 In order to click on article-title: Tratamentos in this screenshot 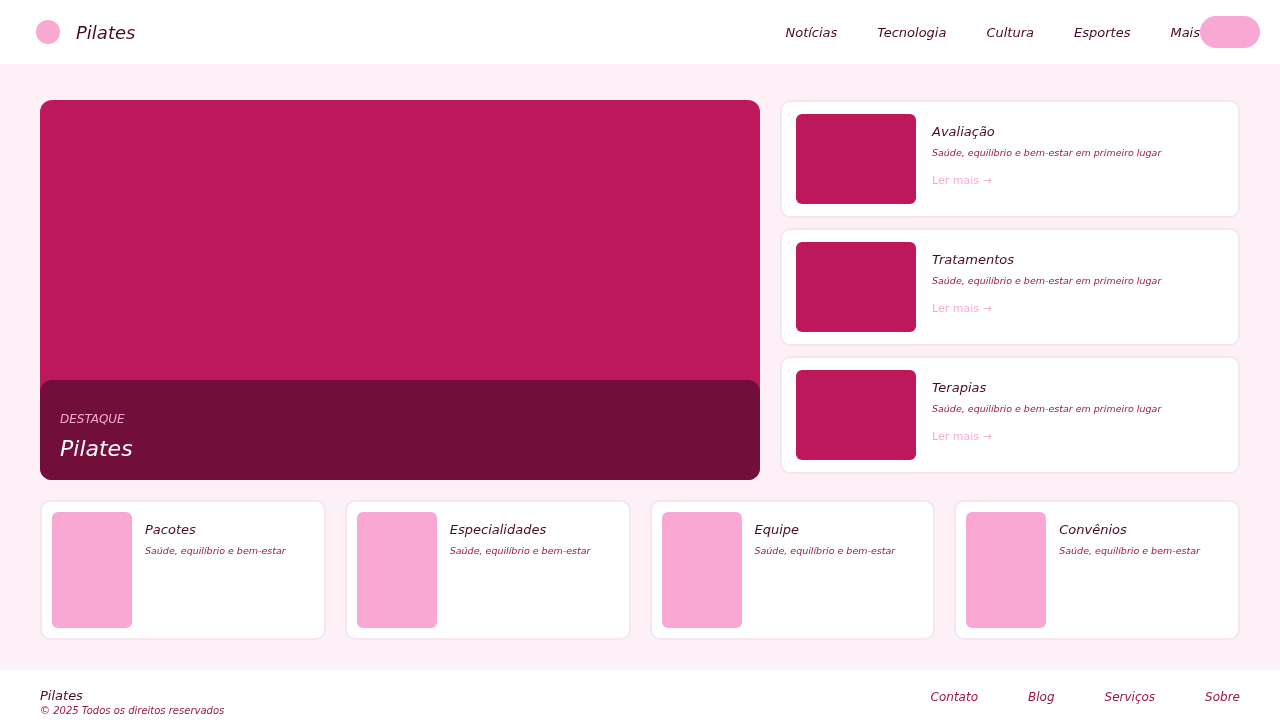, I will do `click(974, 259)`.